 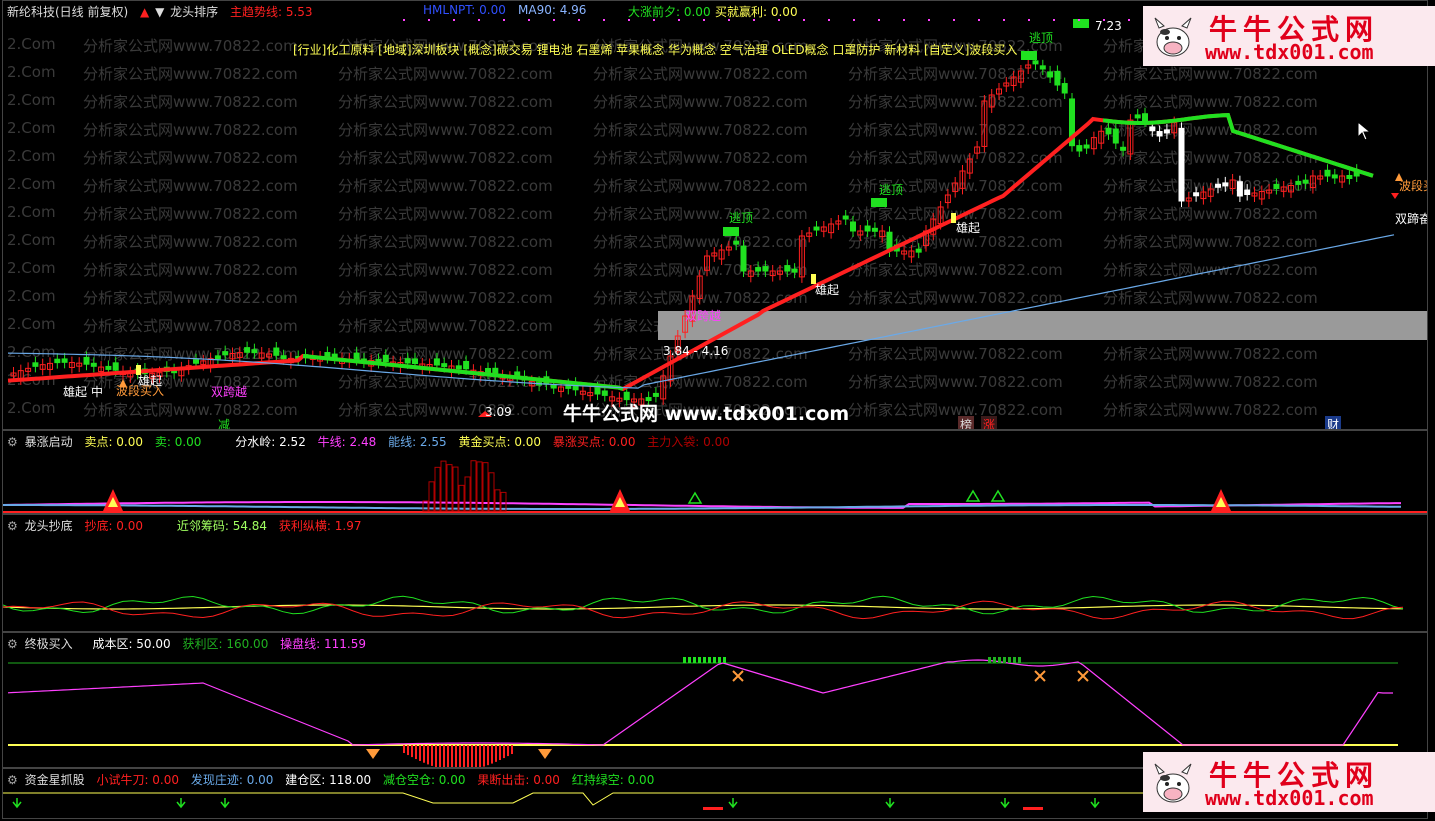 What do you see at coordinates (1289, 52) in the screenshot?
I see `badge-url: www.tdx001.com` at bounding box center [1289, 52].